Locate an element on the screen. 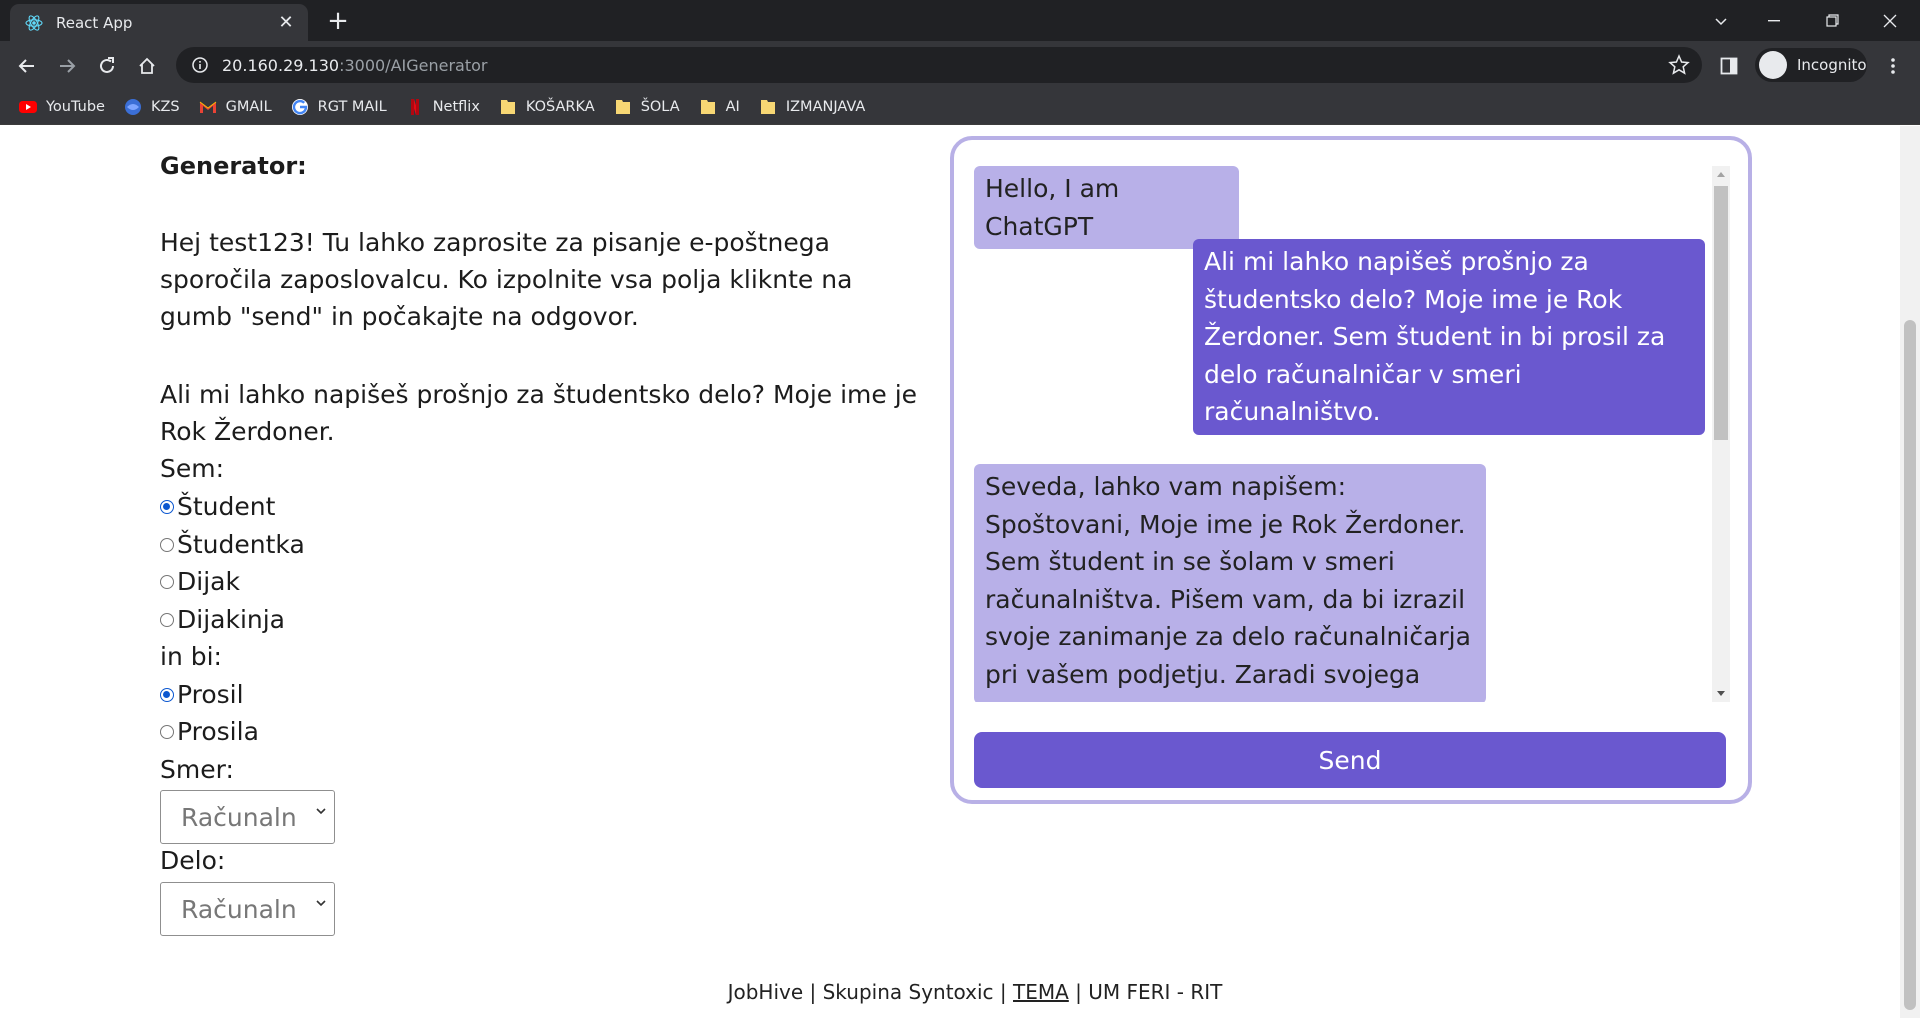  browser-toolbar: 20.160.29.130:3000/AIGenerator Incognito is located at coordinates (960, 65).